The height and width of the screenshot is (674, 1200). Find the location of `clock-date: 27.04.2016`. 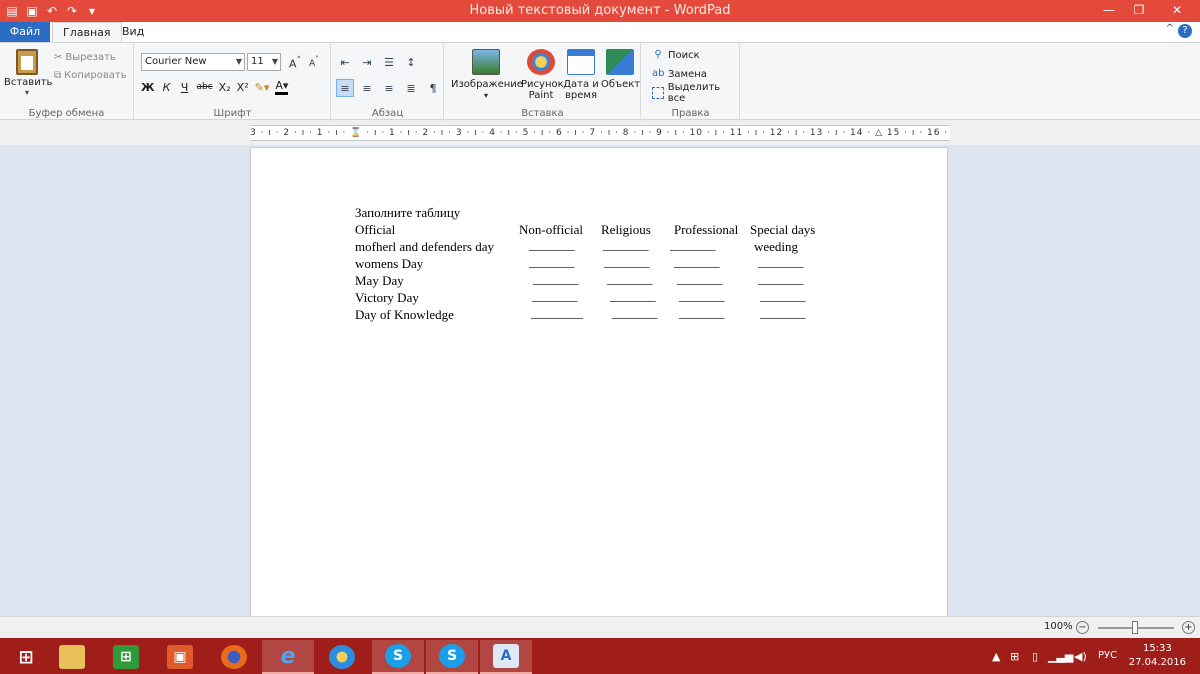

clock-date: 27.04.2016 is located at coordinates (1157, 662).